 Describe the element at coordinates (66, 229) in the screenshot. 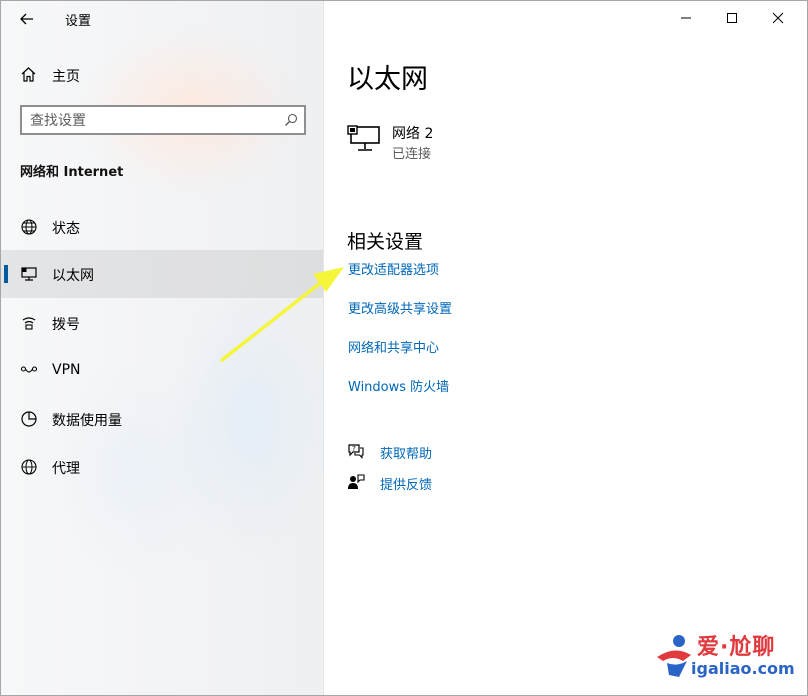

I see `sidebar-item-label: 状态` at that location.